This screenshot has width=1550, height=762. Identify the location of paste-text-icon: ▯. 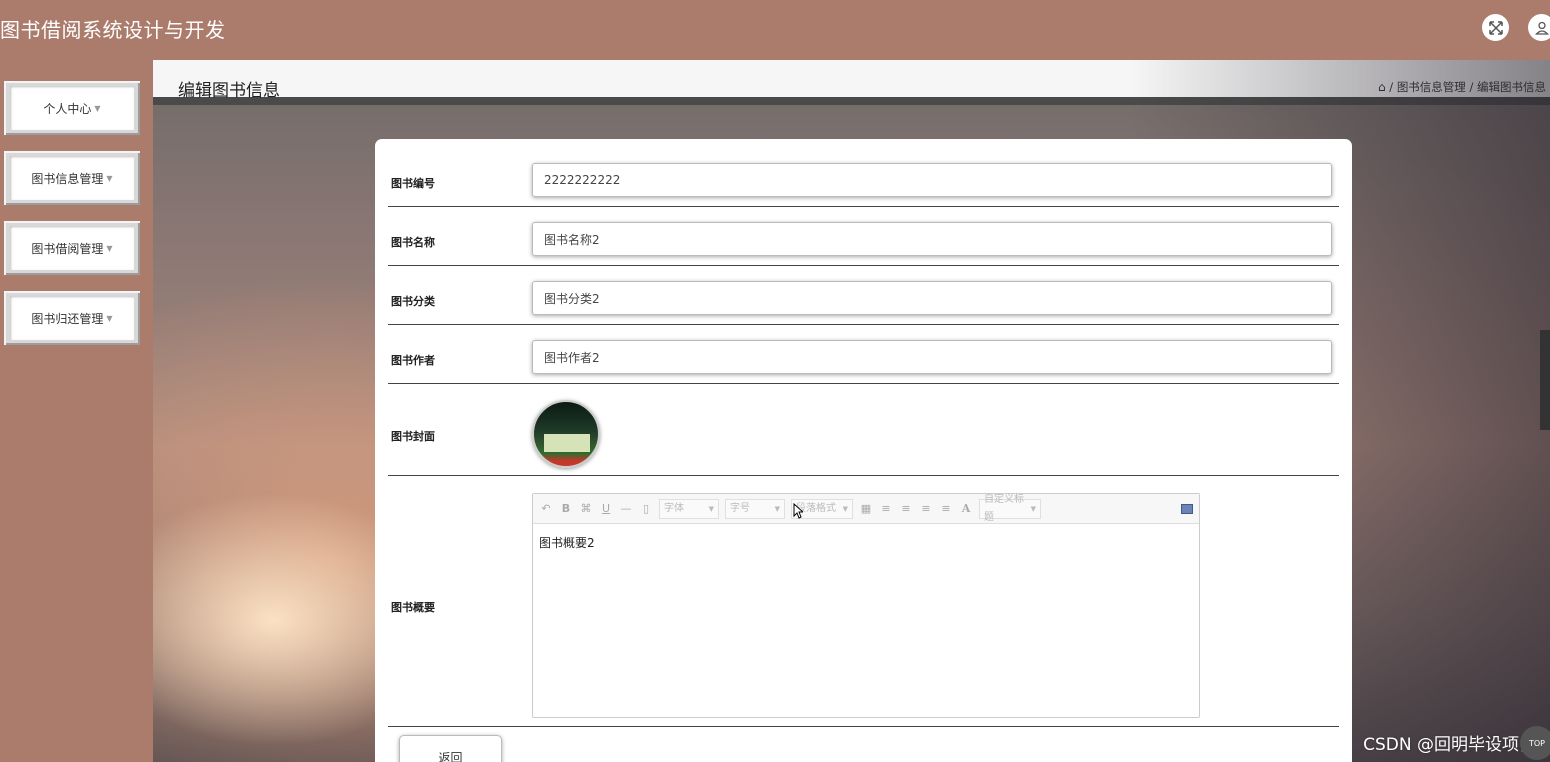
(646, 508).